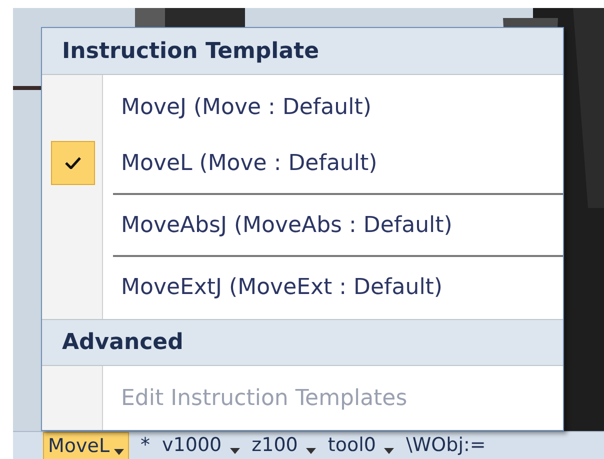 The width and height of the screenshot is (604, 459). Describe the element at coordinates (145, 445) in the screenshot. I see `argument-text: *` at that location.